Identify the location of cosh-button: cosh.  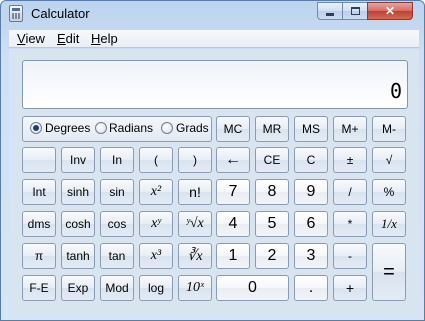
(78, 224).